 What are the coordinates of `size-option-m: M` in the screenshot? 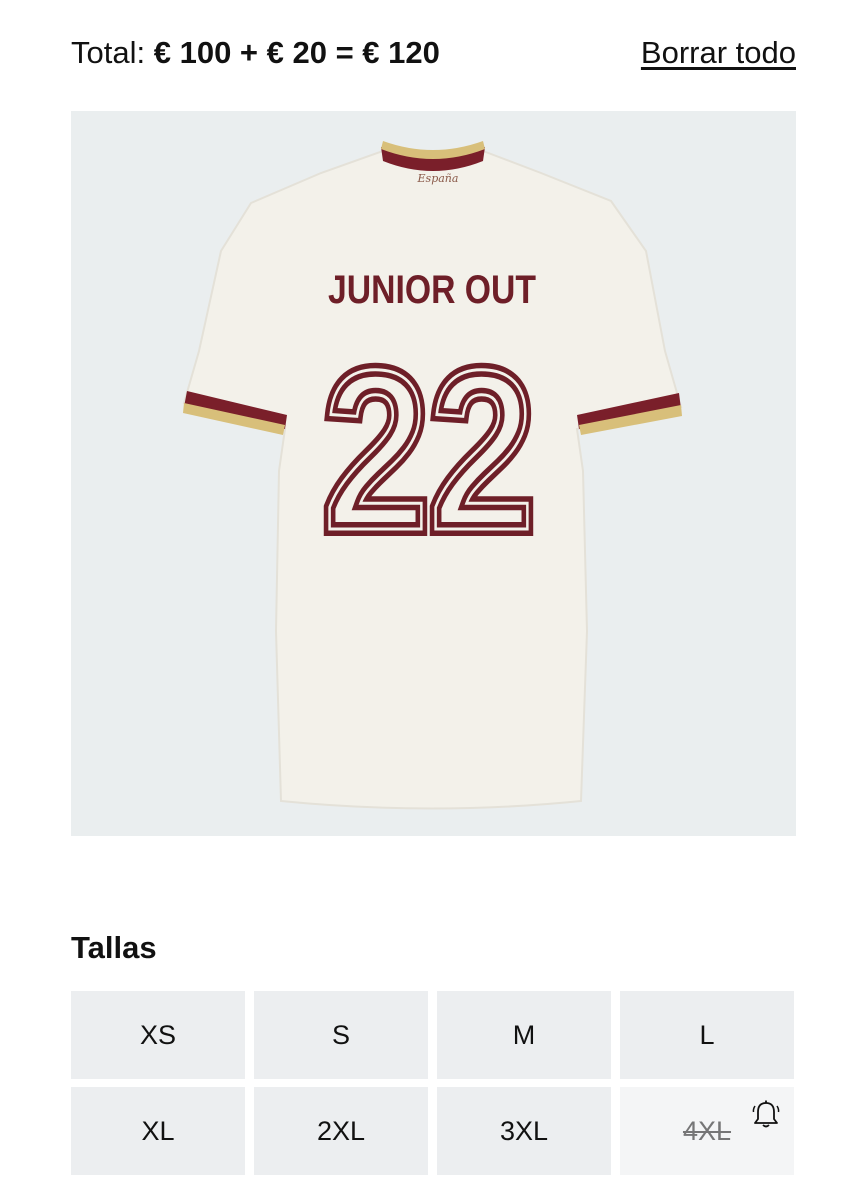 It's located at (524, 1035).